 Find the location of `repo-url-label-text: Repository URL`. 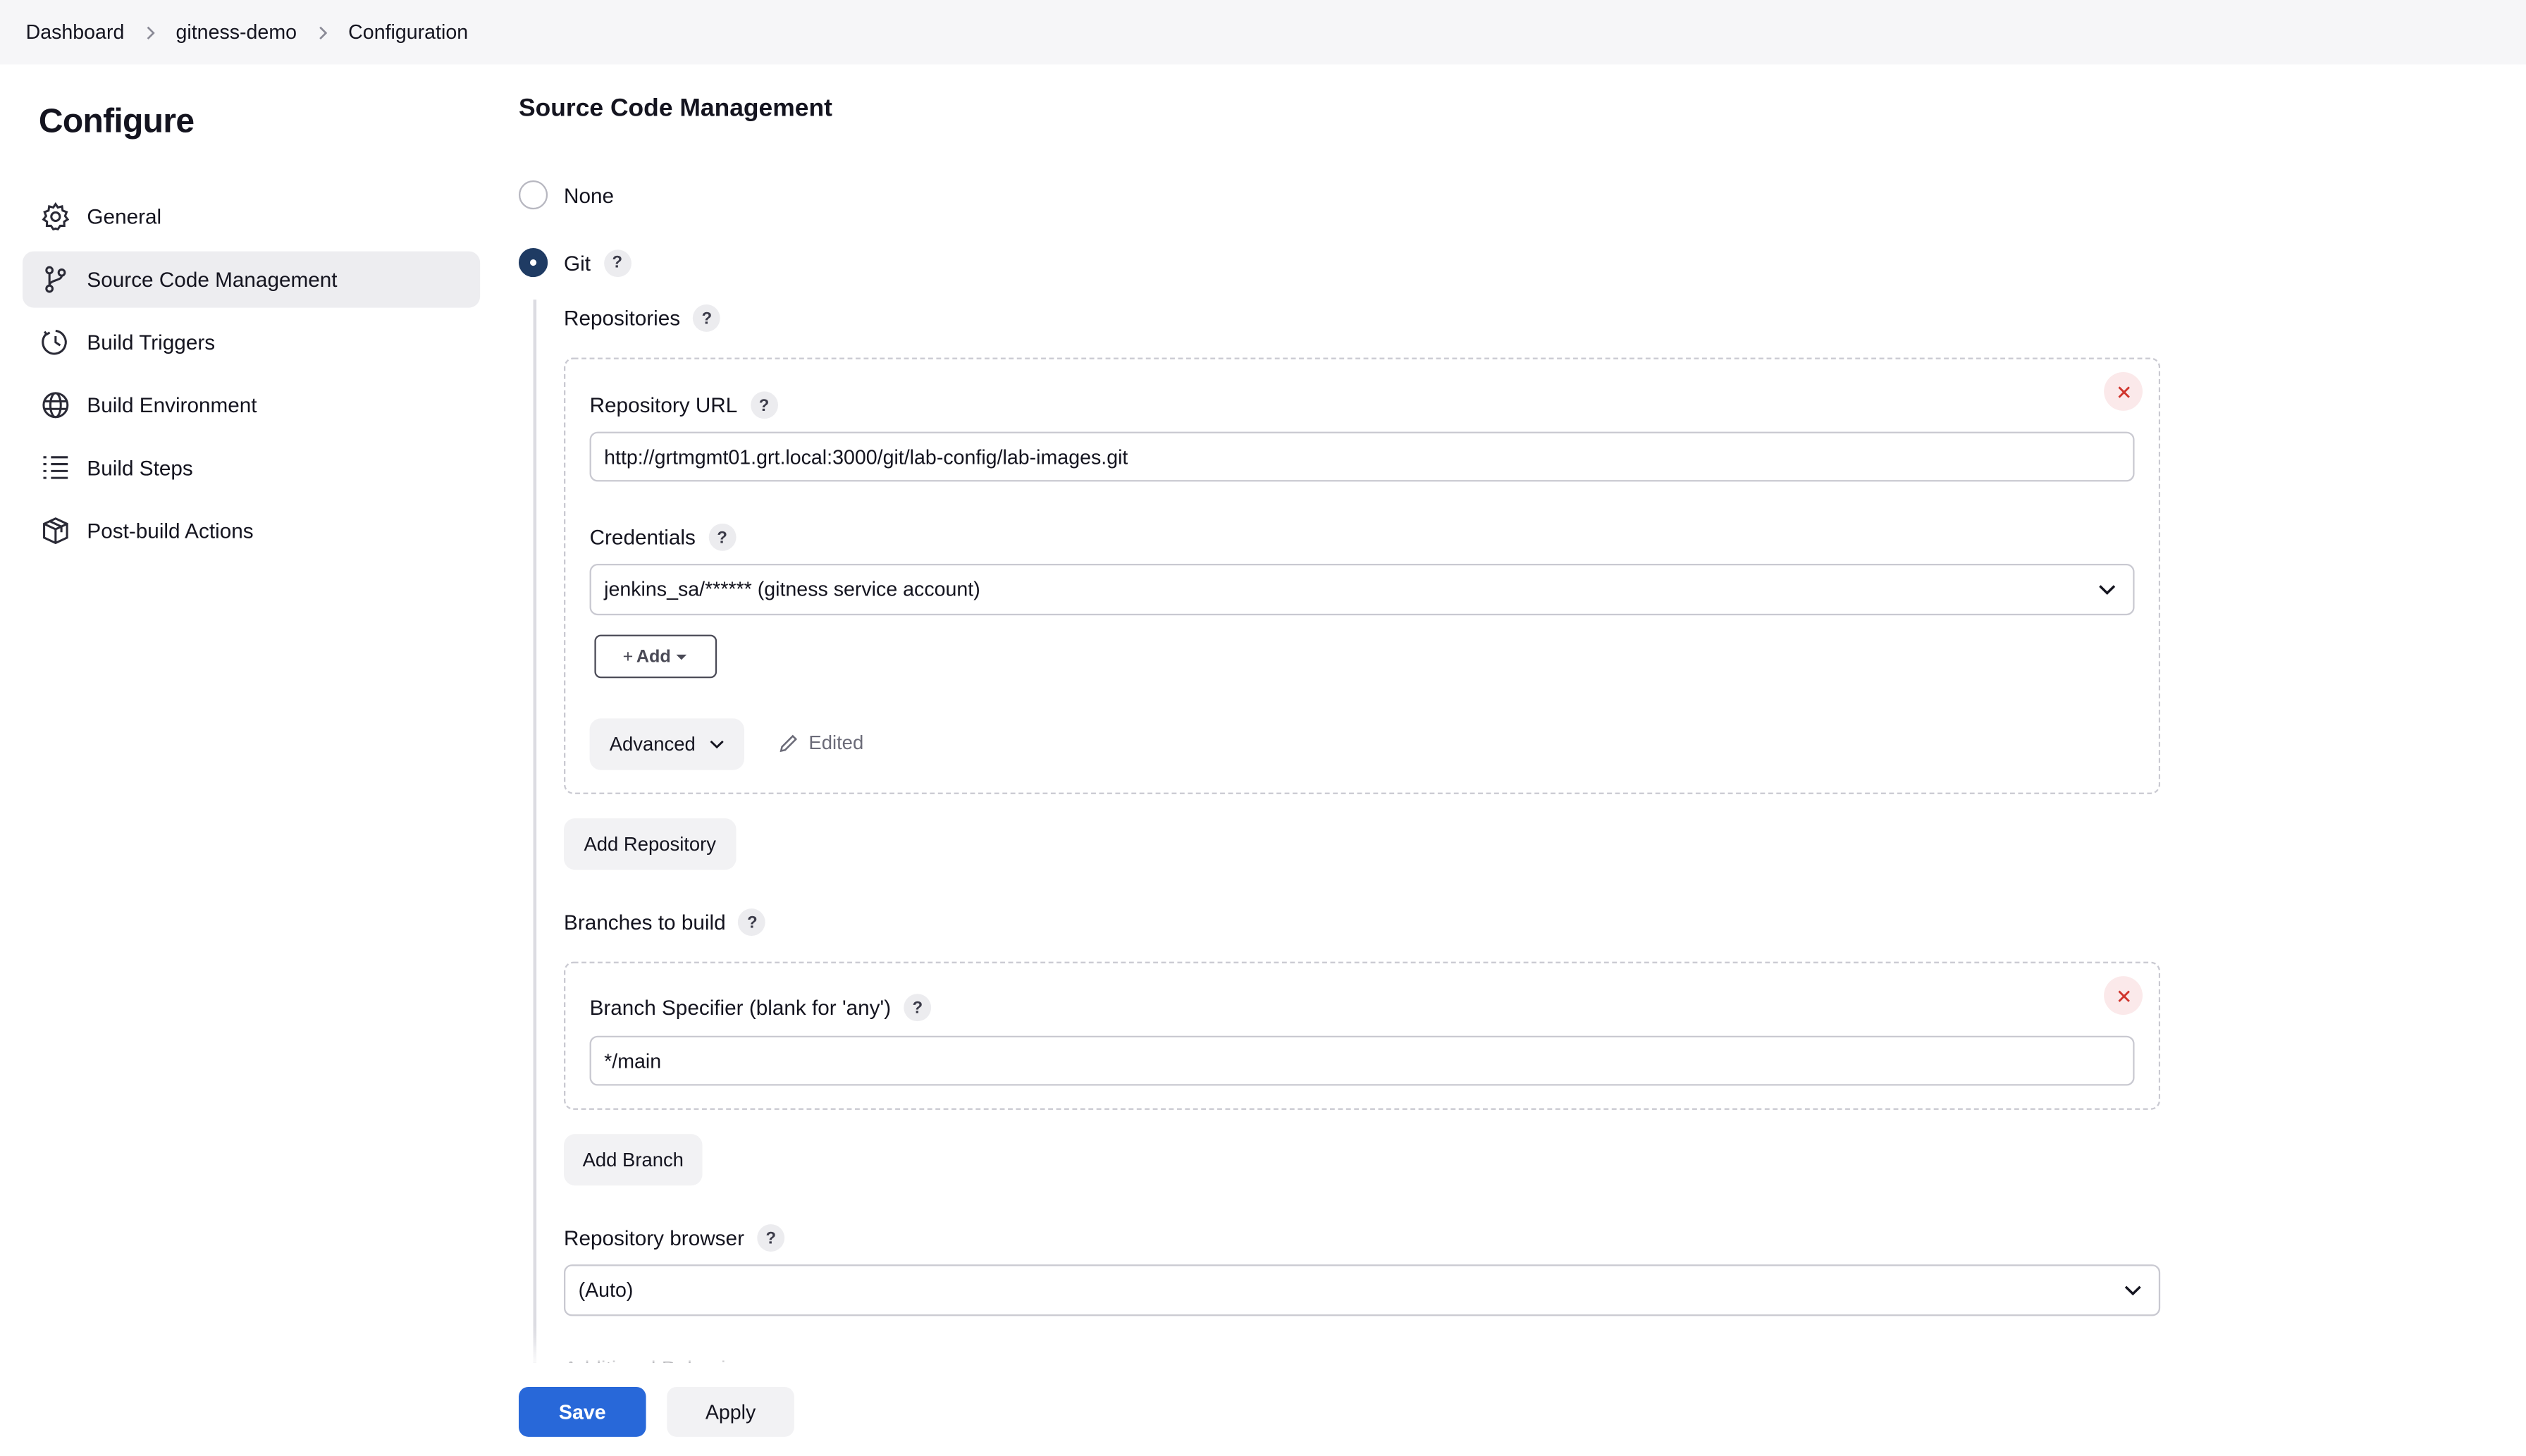

repo-url-label-text: Repository URL is located at coordinates (663, 405).